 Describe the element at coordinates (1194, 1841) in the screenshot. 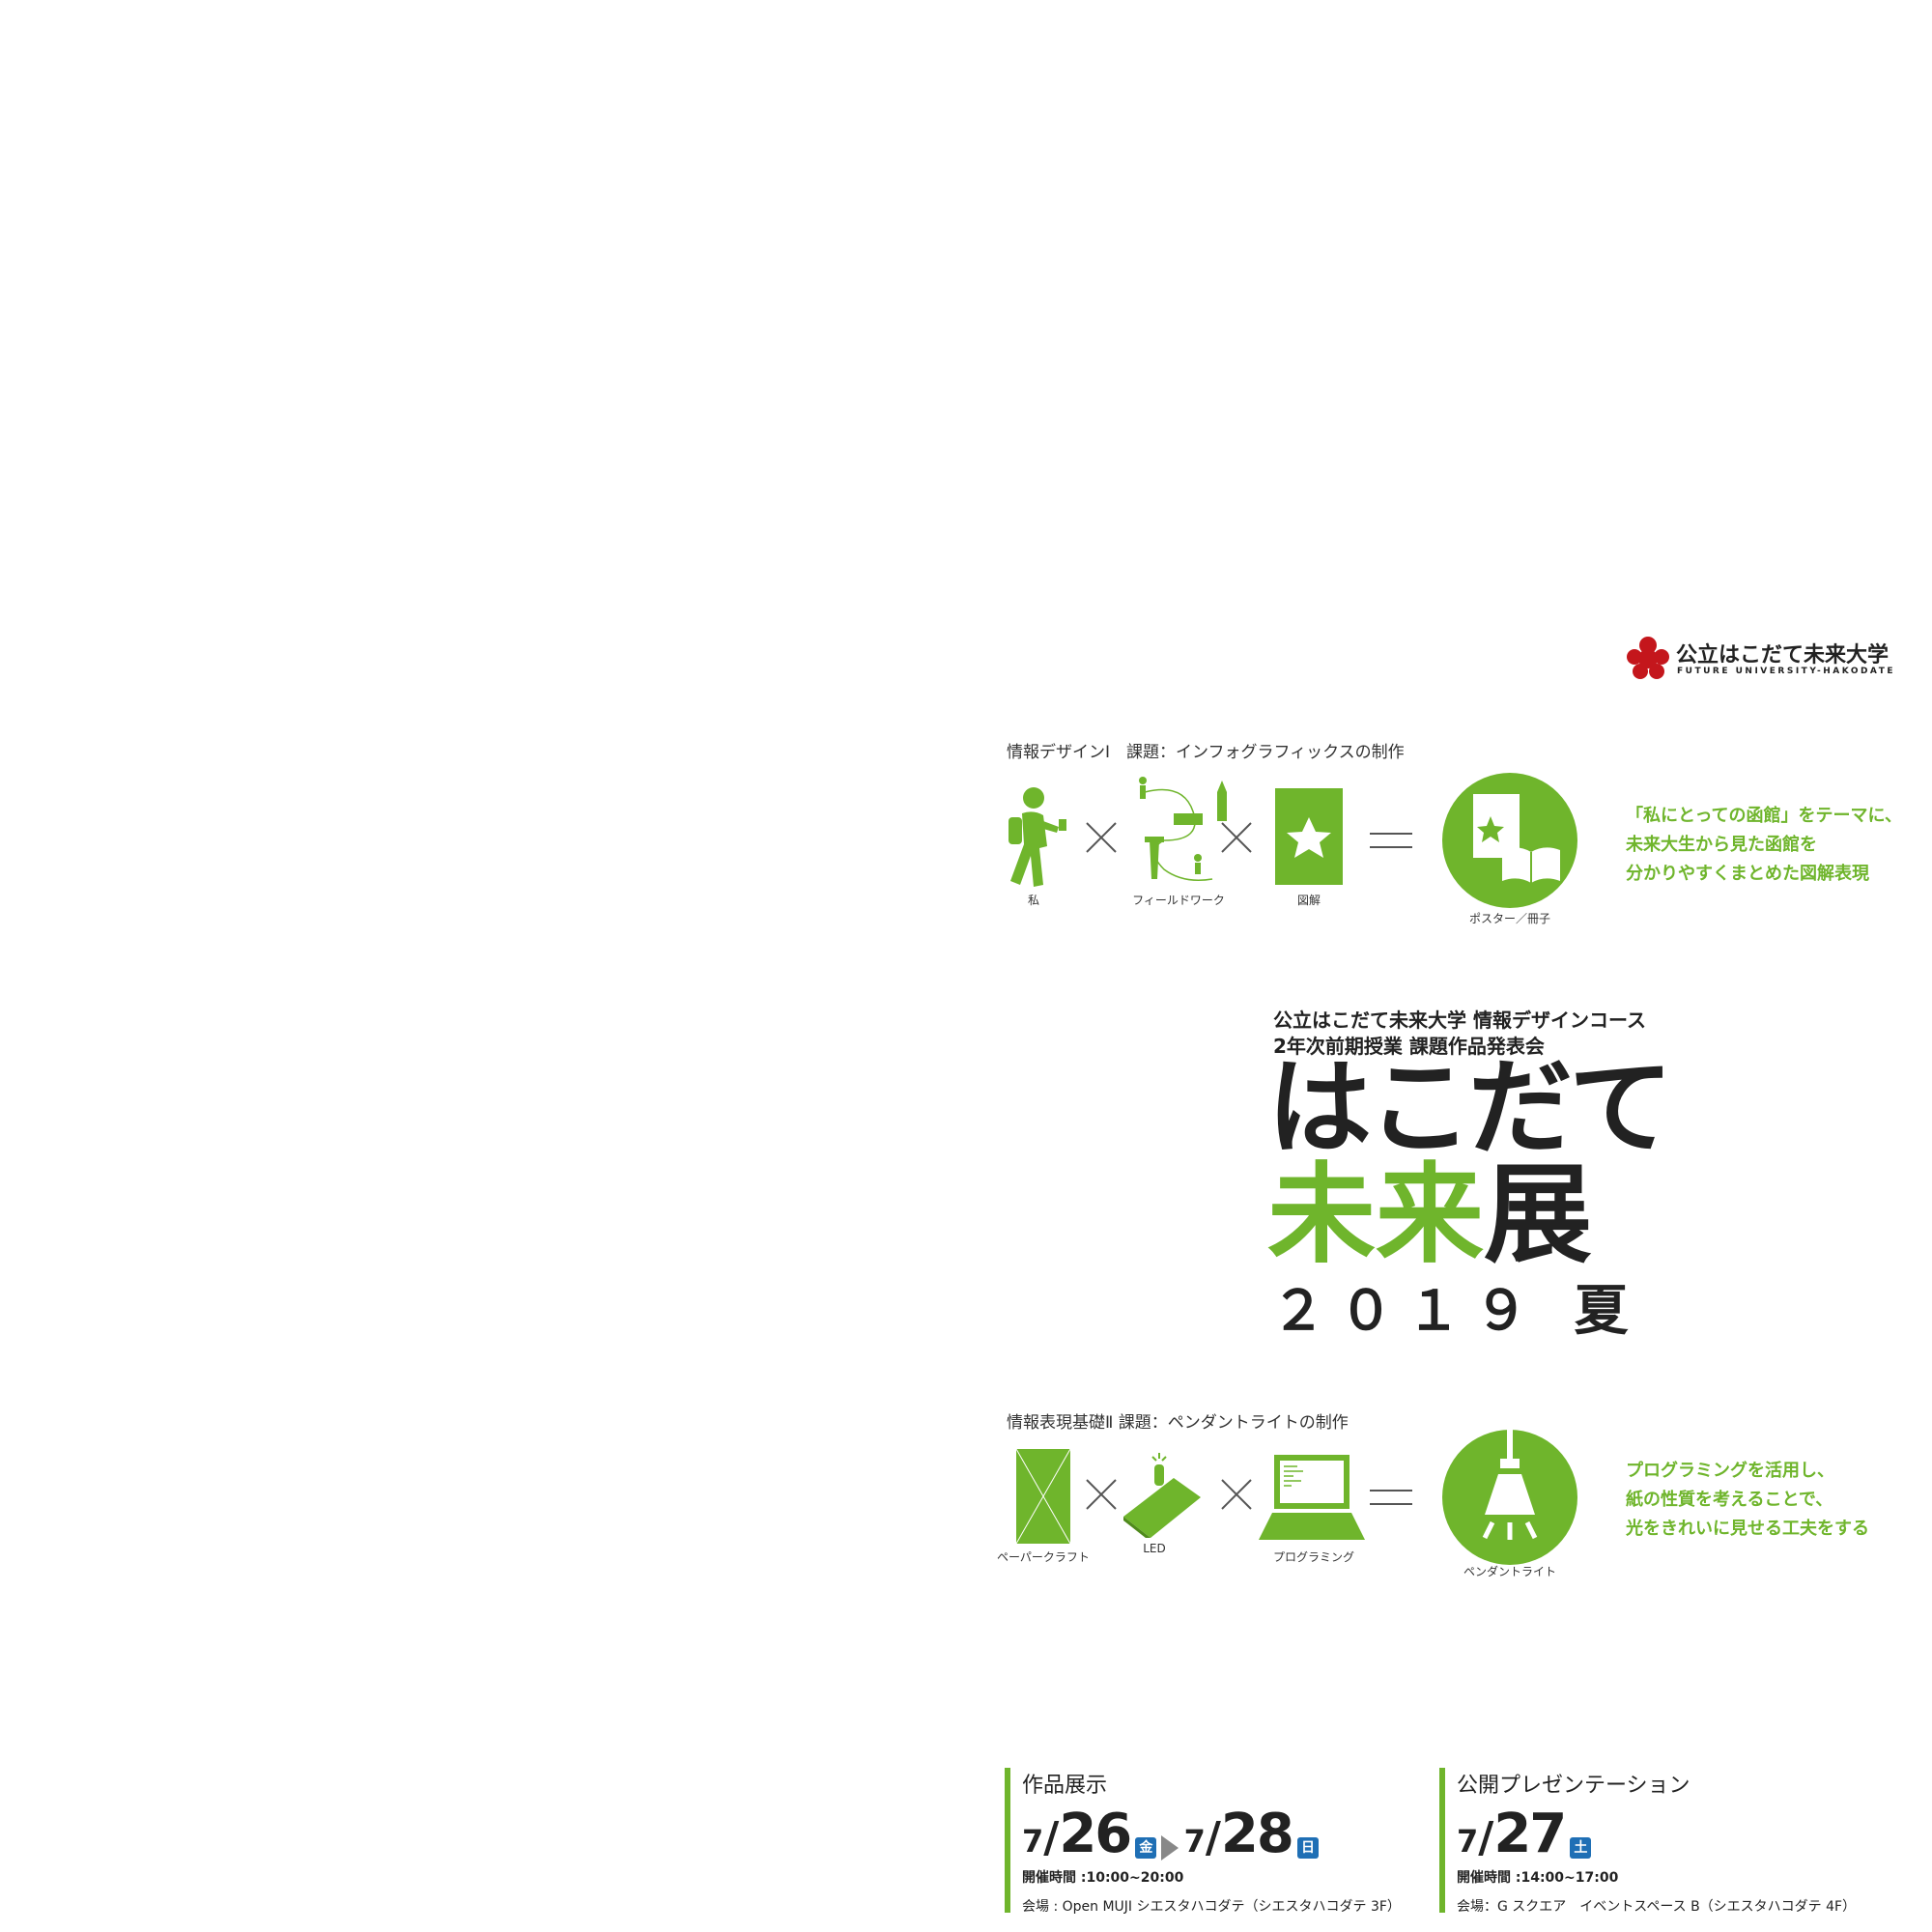

I see `exhibit-end-month: 7` at that location.